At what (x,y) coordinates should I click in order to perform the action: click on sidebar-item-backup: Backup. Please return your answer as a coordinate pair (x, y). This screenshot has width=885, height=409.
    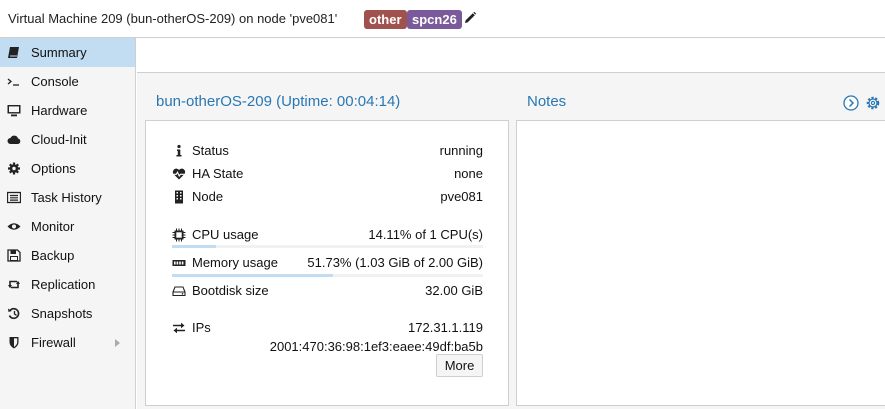
    Looking at the image, I should click on (67, 255).